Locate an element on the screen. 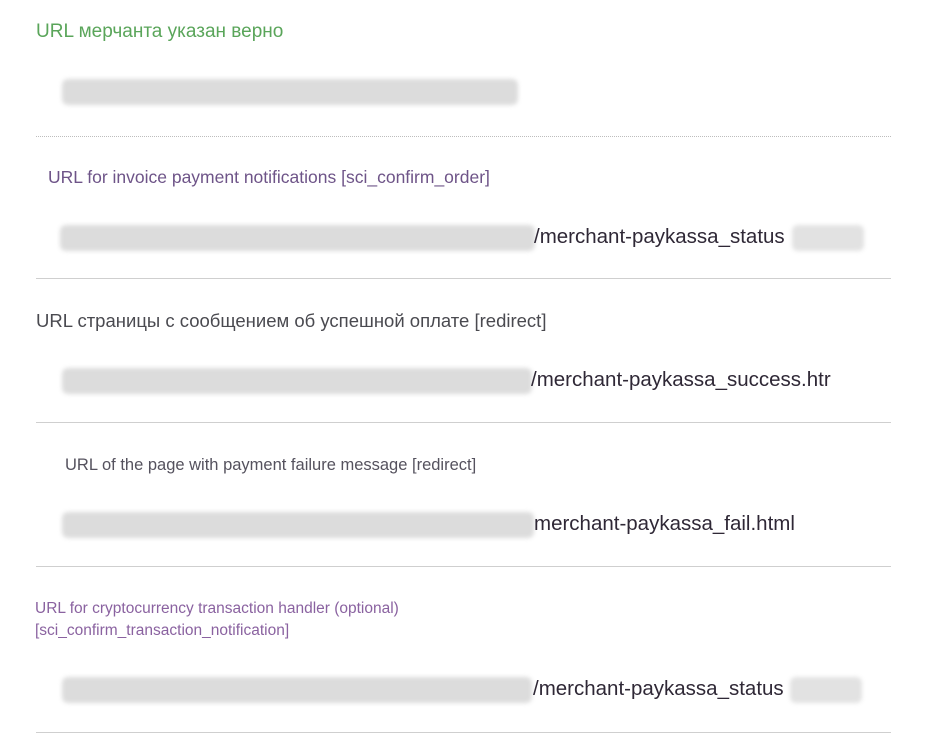 The image size is (952, 752). invoice-notification-url-path: /merchant-paykassa_status is located at coordinates (659, 237).